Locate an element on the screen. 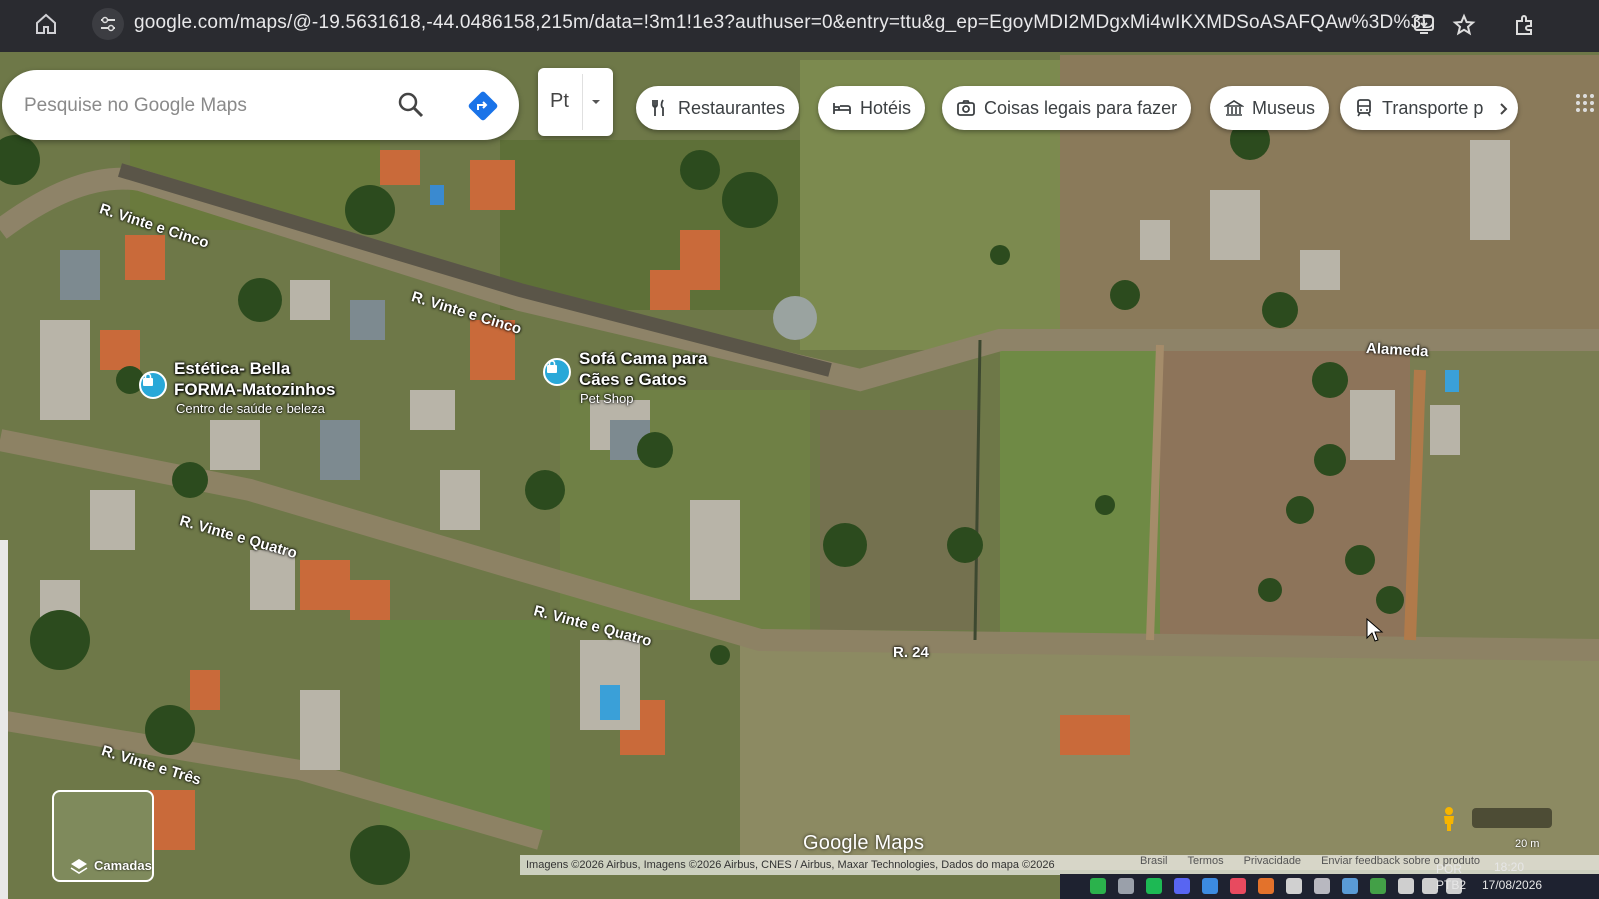 This screenshot has height=899, width=1599. search-box is located at coordinates (260, 105).